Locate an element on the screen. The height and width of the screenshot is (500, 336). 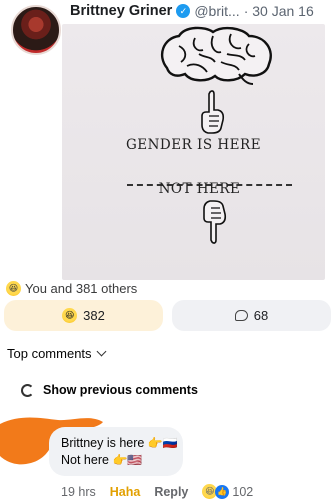
reactions-summary: 😆 You and 381 others is located at coordinates (71, 288).